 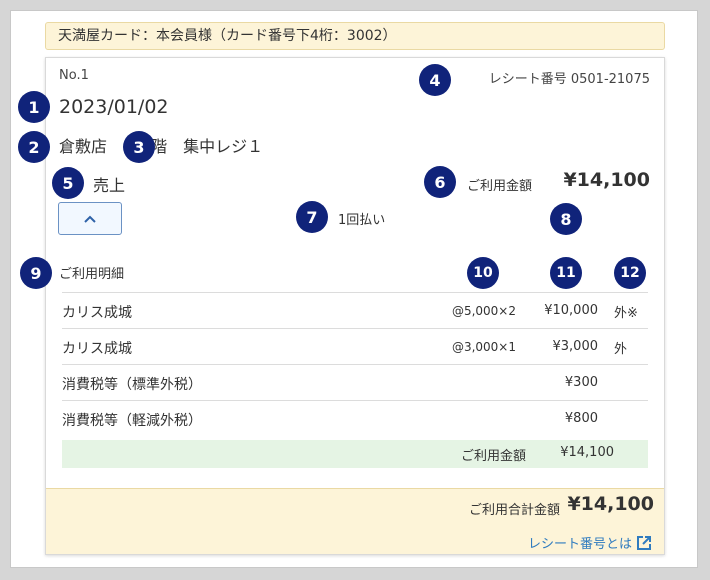 What do you see at coordinates (139, 147) in the screenshot?
I see `annotation-badge-3: 3` at bounding box center [139, 147].